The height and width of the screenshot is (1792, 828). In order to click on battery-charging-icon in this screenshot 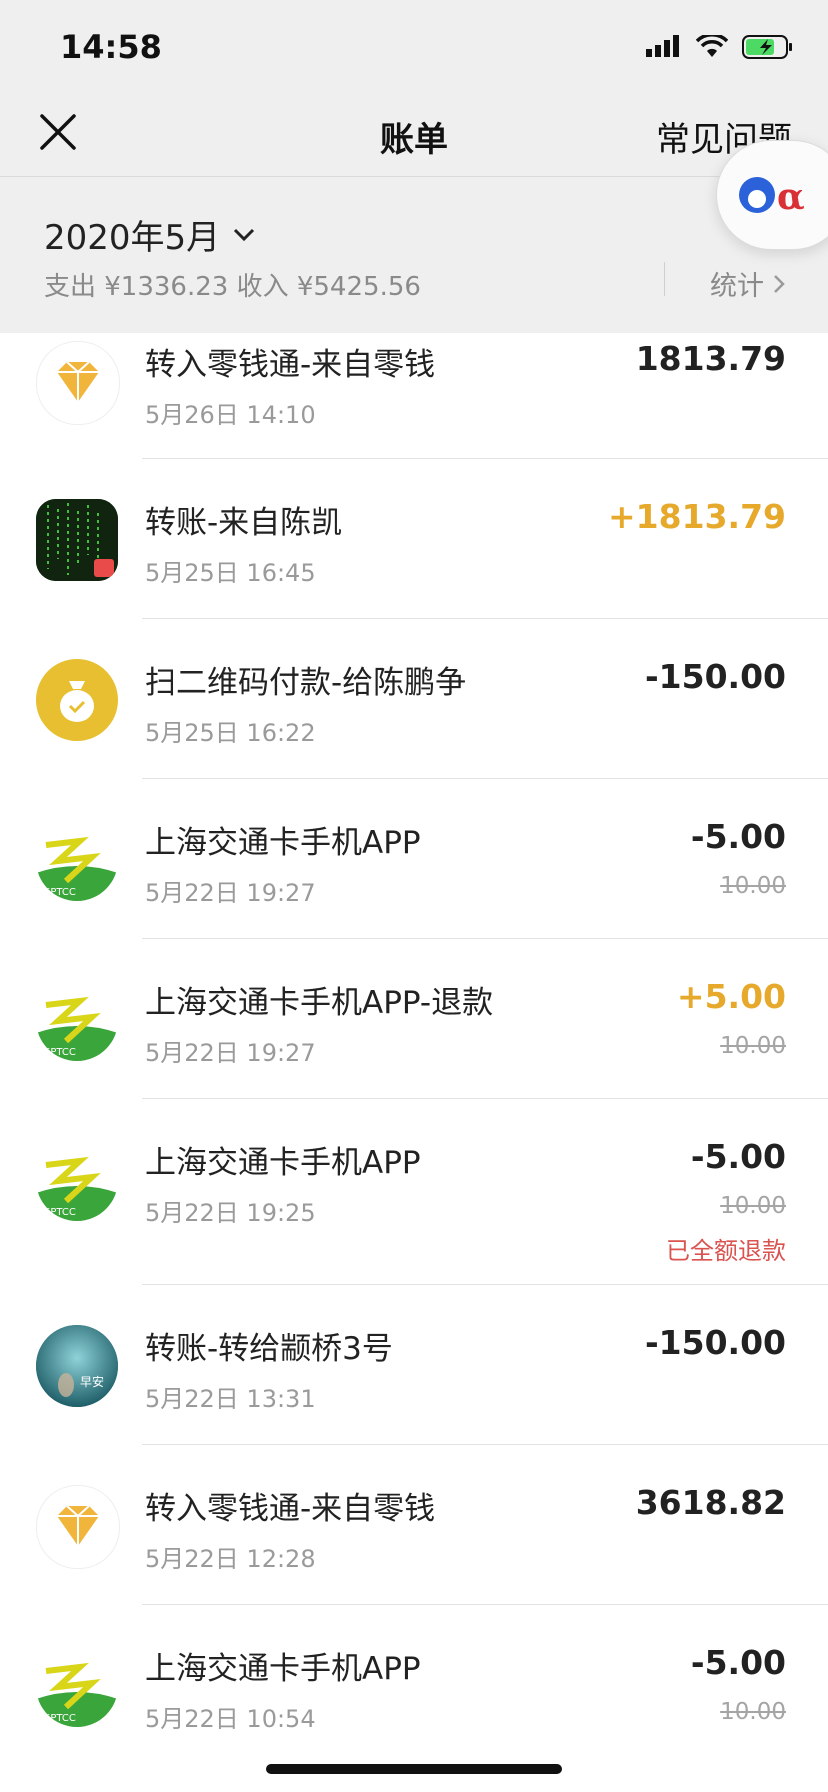, I will do `click(767, 47)`.